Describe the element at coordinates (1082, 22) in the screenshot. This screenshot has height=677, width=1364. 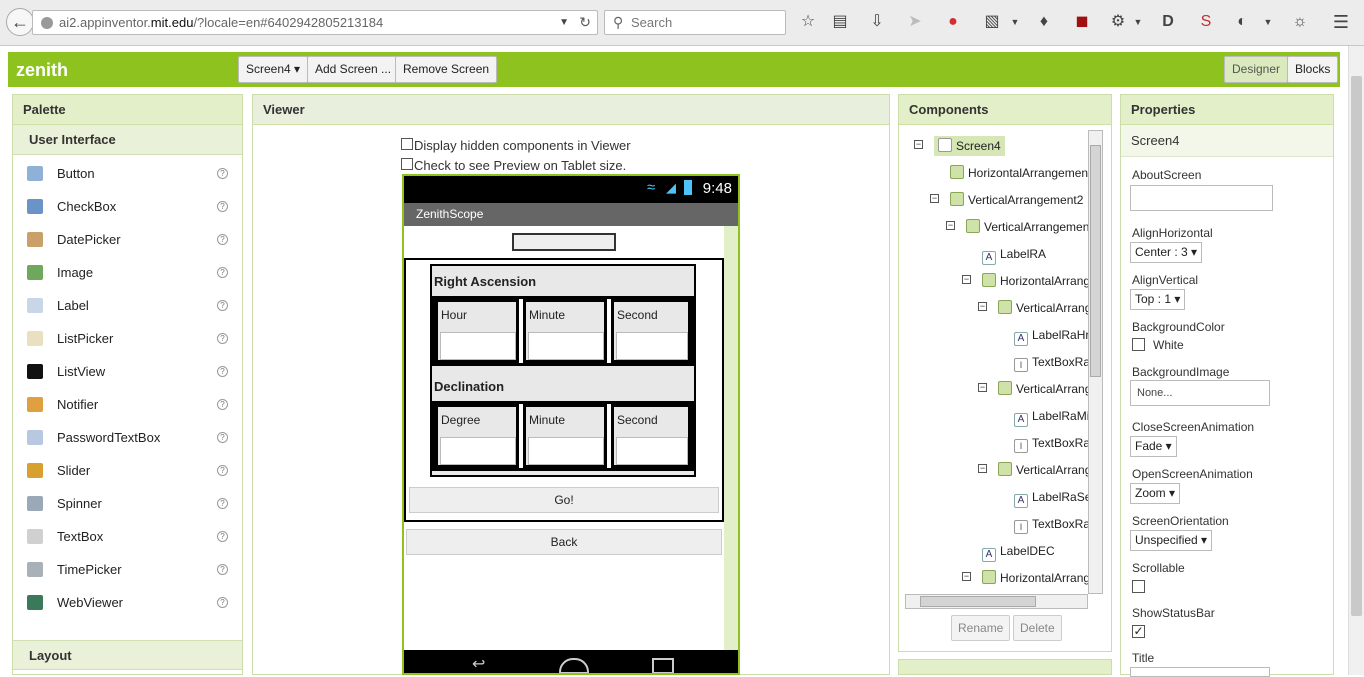
I see `ublock-icon: ◼` at that location.